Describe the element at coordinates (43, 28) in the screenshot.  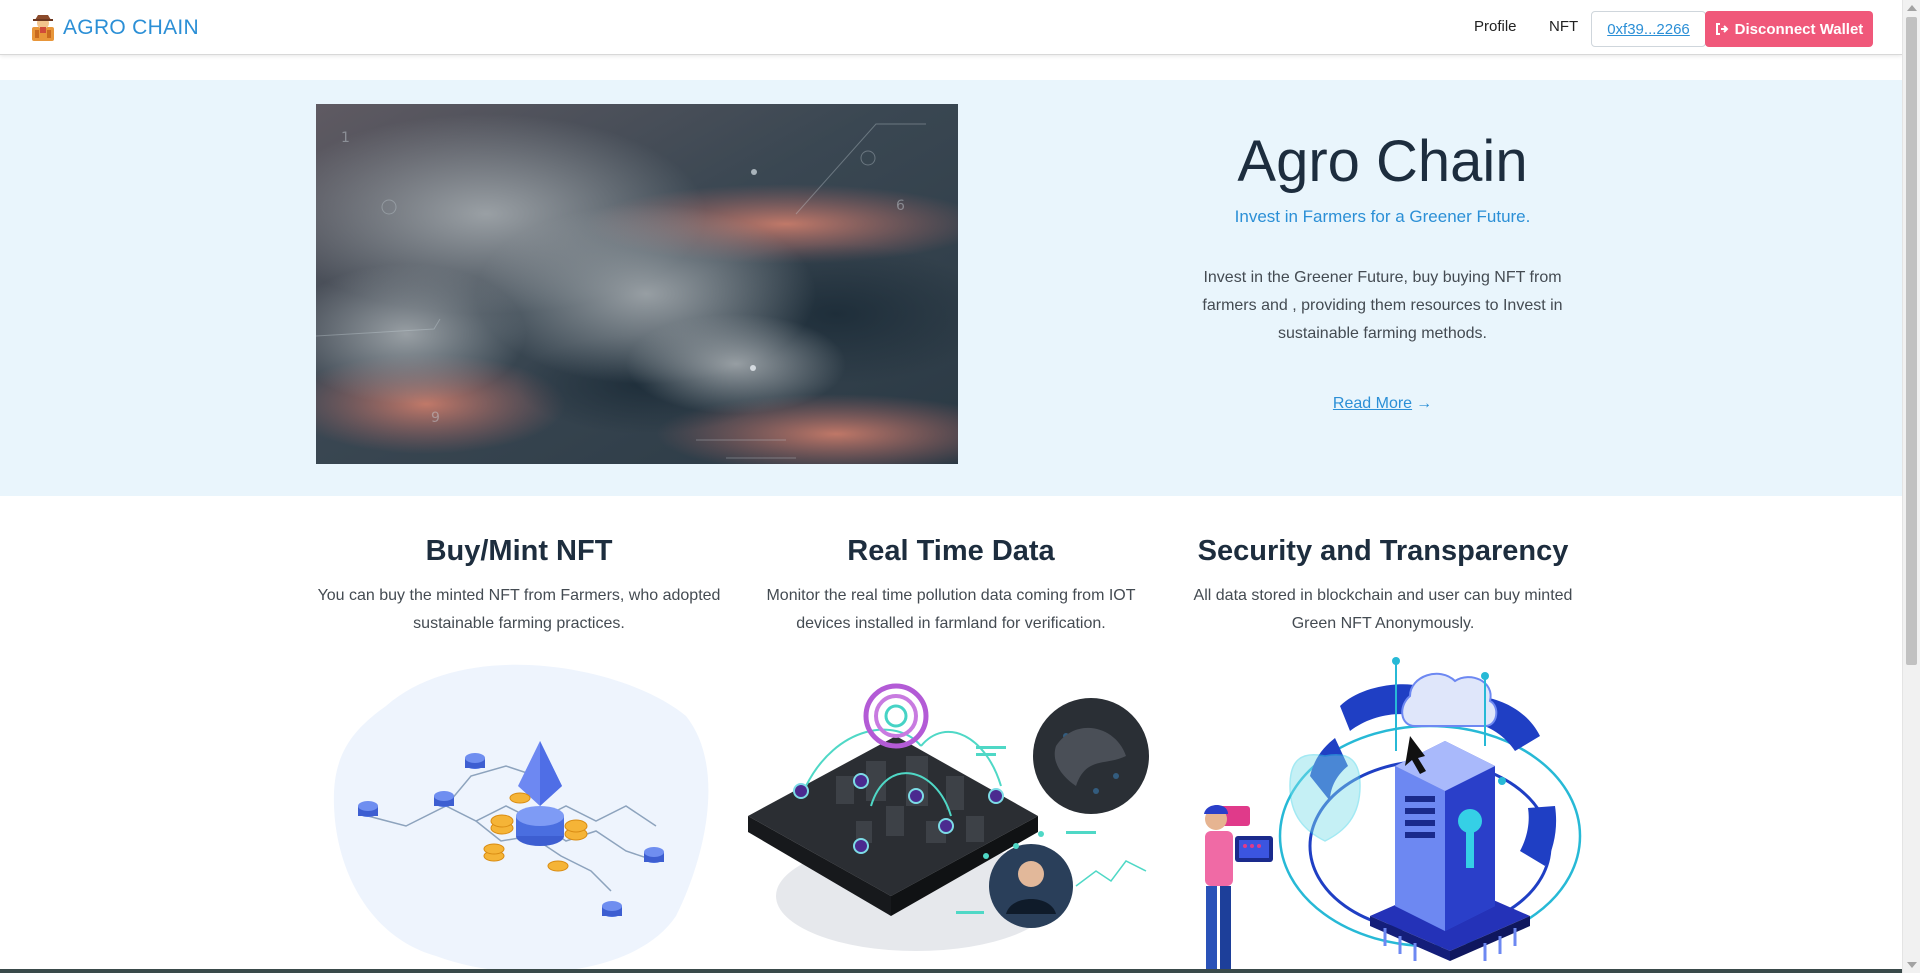
I see `farmer-logo-icon` at that location.